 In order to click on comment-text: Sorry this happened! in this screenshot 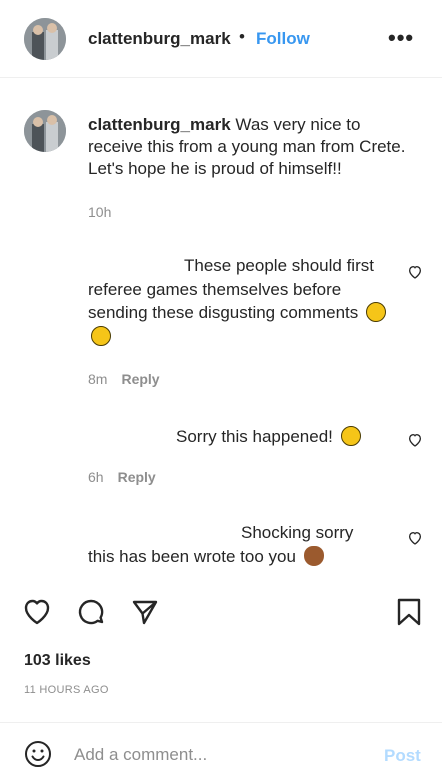, I will do `click(286, 437)`.